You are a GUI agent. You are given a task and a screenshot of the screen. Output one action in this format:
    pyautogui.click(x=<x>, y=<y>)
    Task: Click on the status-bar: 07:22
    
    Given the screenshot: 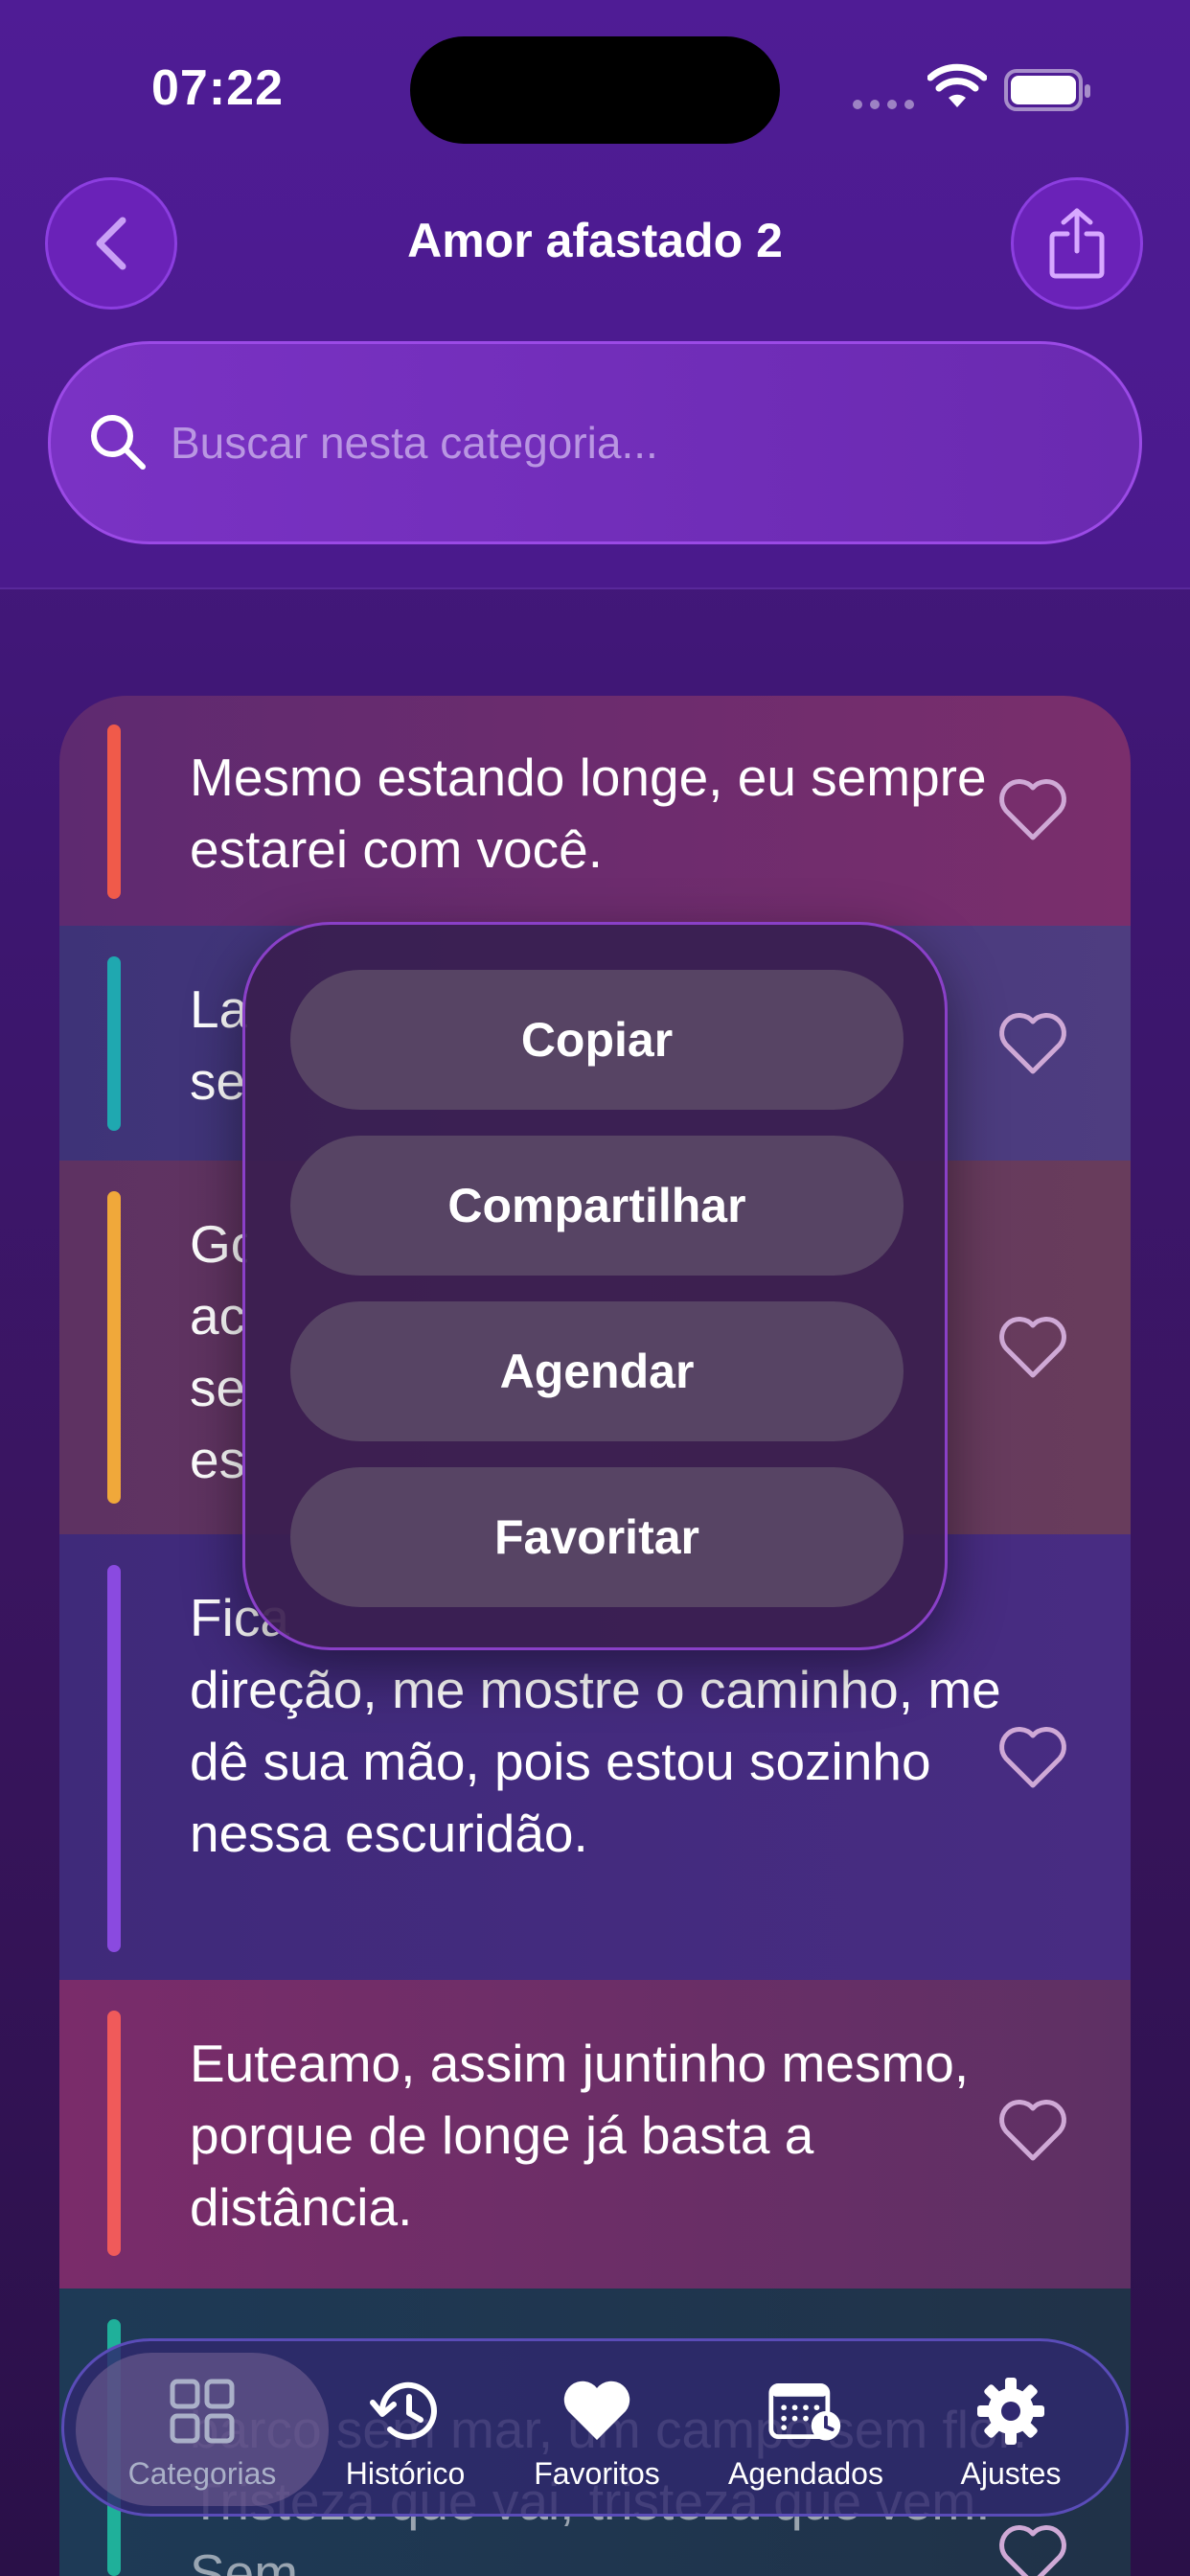 What is the action you would take?
    pyautogui.click(x=595, y=91)
    